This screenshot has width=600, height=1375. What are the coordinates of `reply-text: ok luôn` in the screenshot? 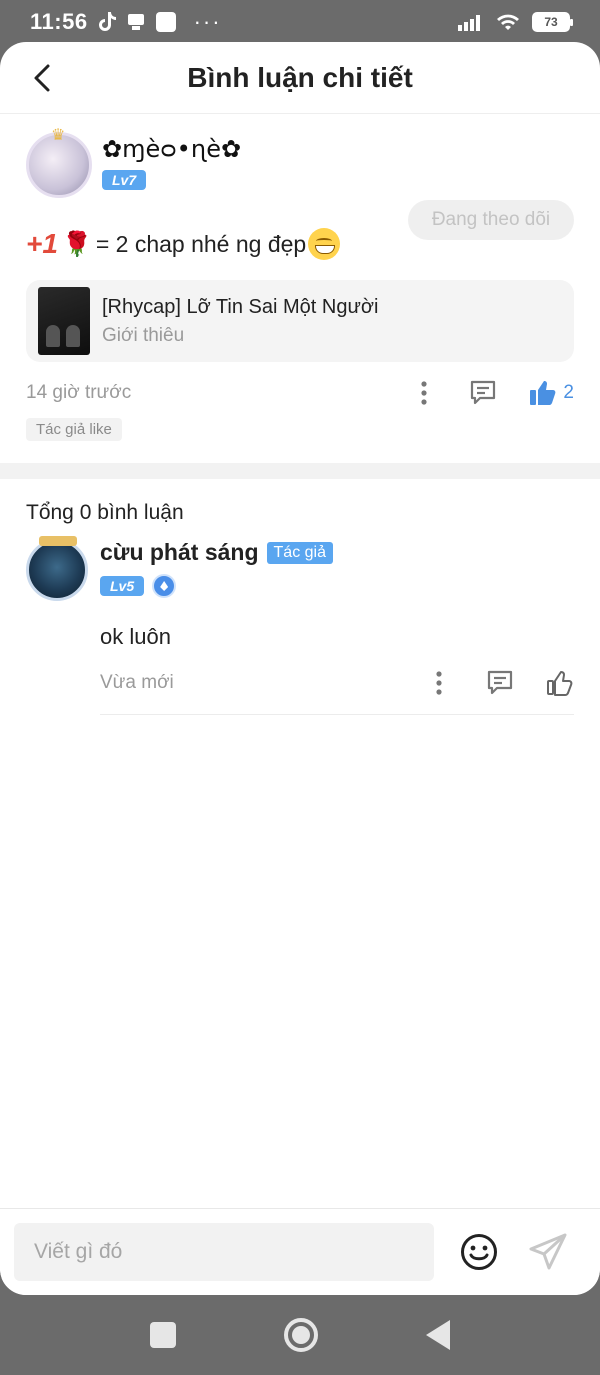 It's located at (135, 636).